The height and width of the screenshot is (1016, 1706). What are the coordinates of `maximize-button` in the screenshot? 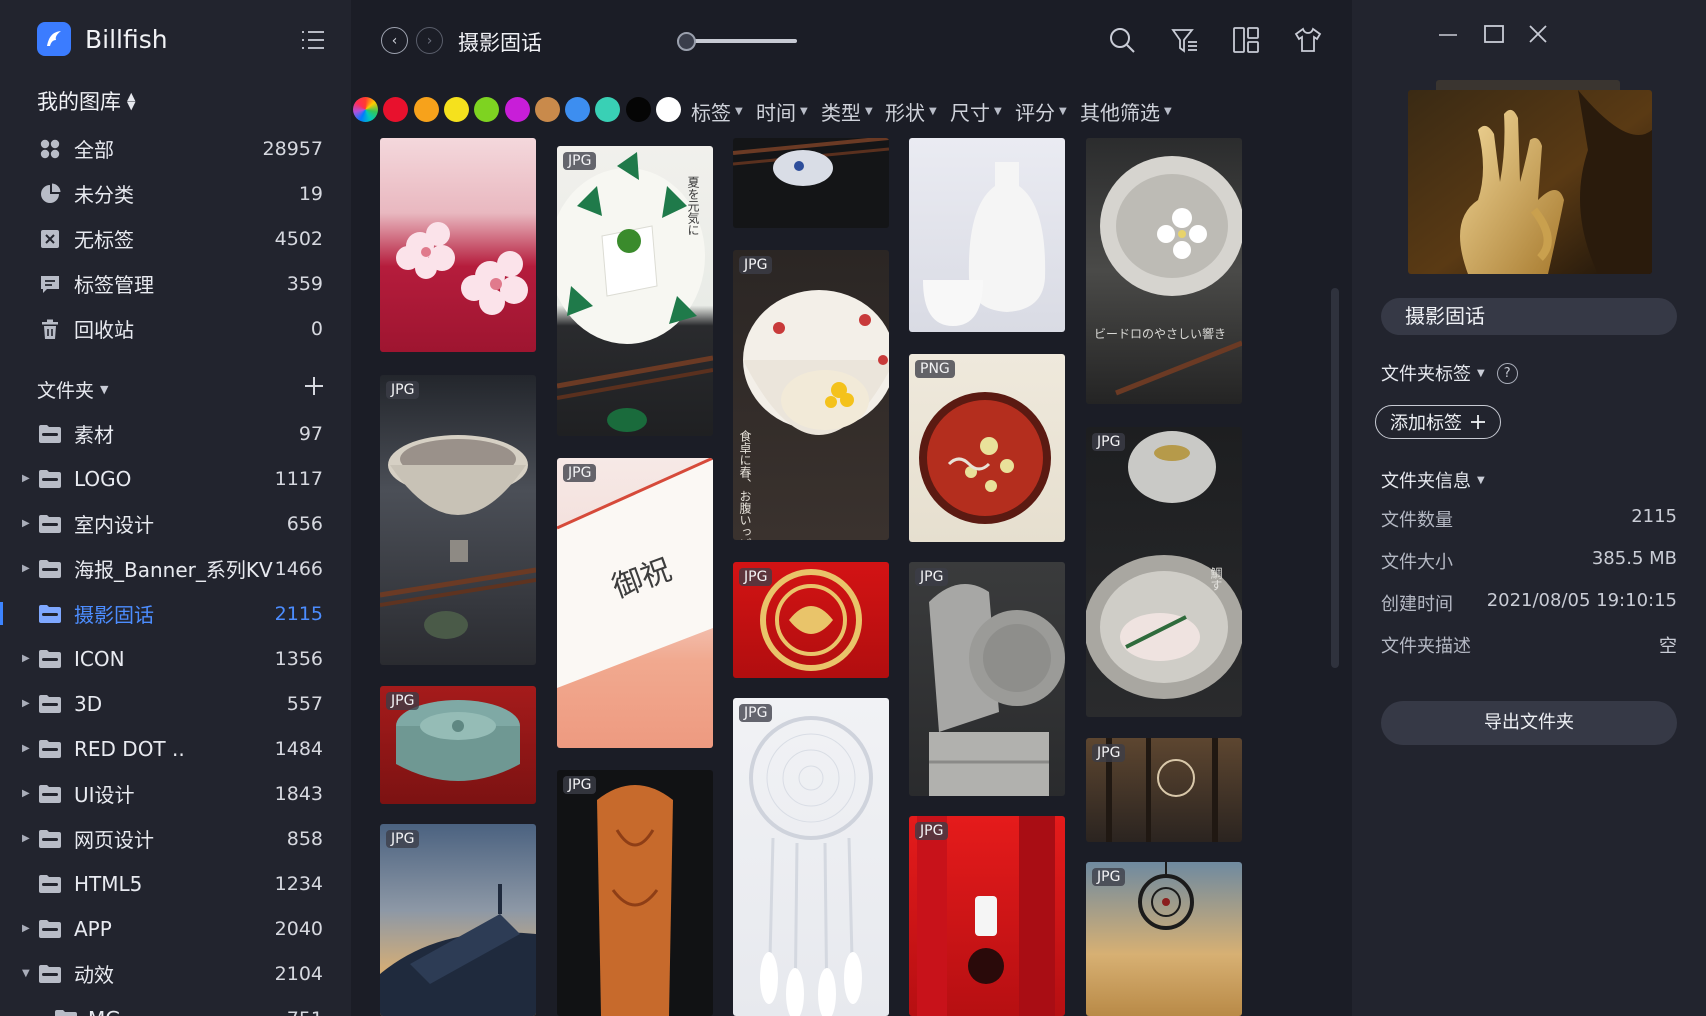 It's located at (1494, 34).